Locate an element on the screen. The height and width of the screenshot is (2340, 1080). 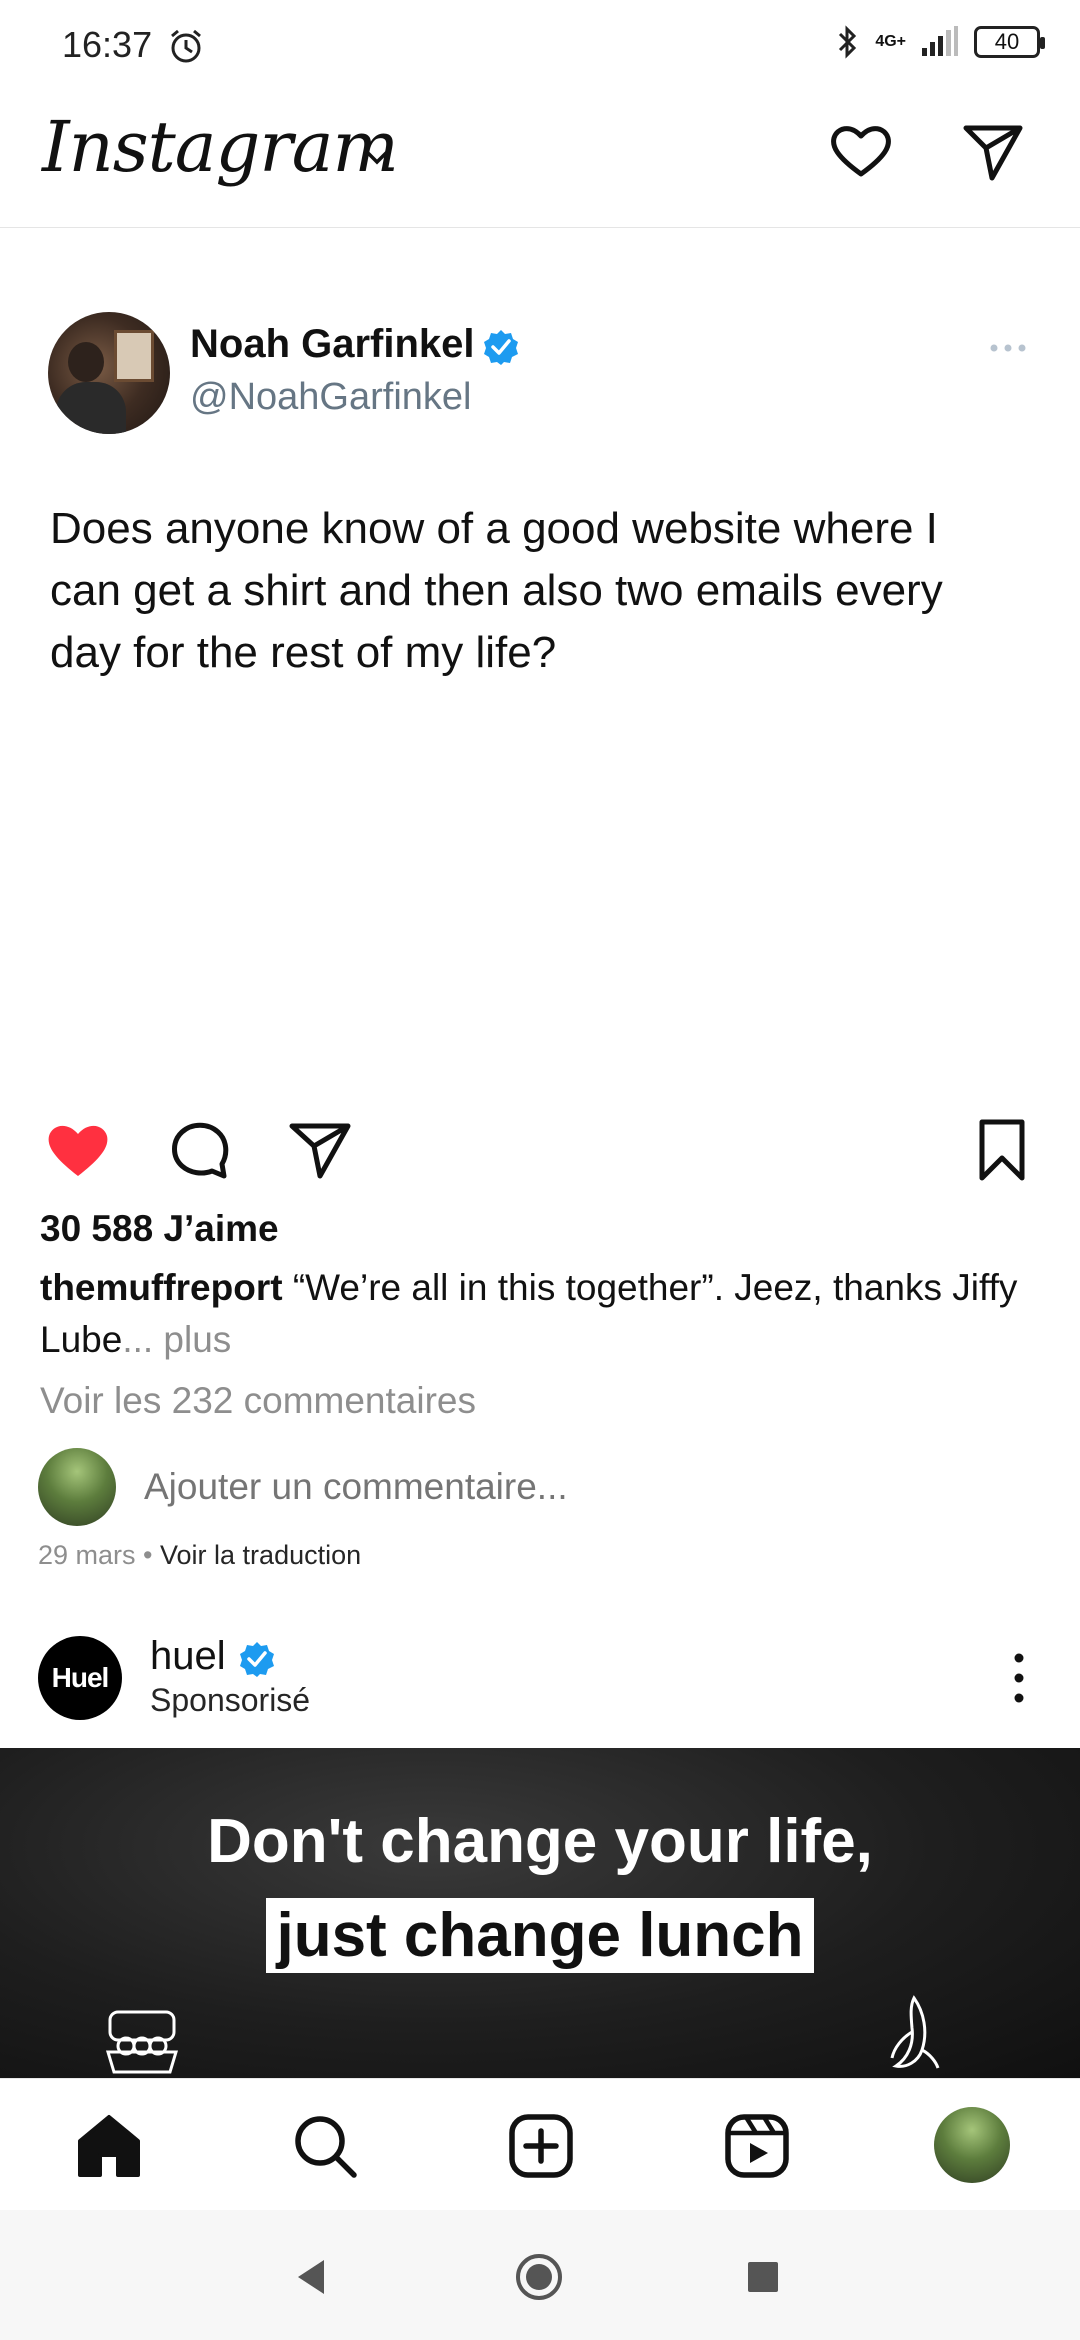
battery-icon: 40 is located at coordinates (1009, 42).